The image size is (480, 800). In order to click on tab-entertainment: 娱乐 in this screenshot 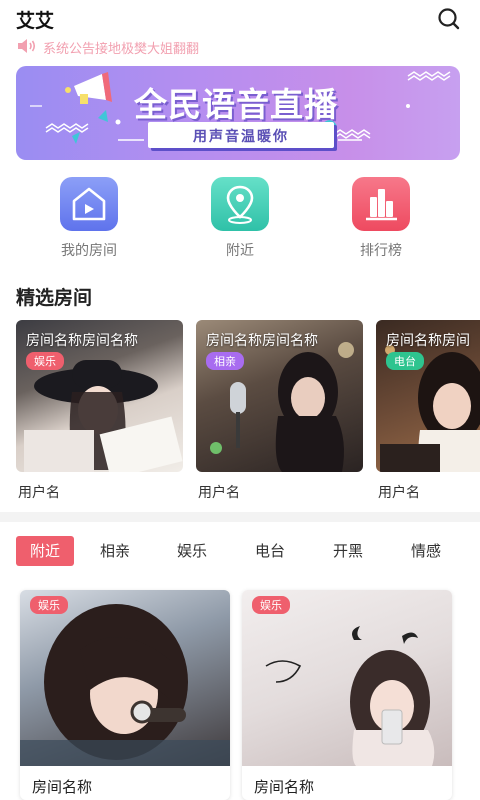, I will do `click(192, 551)`.